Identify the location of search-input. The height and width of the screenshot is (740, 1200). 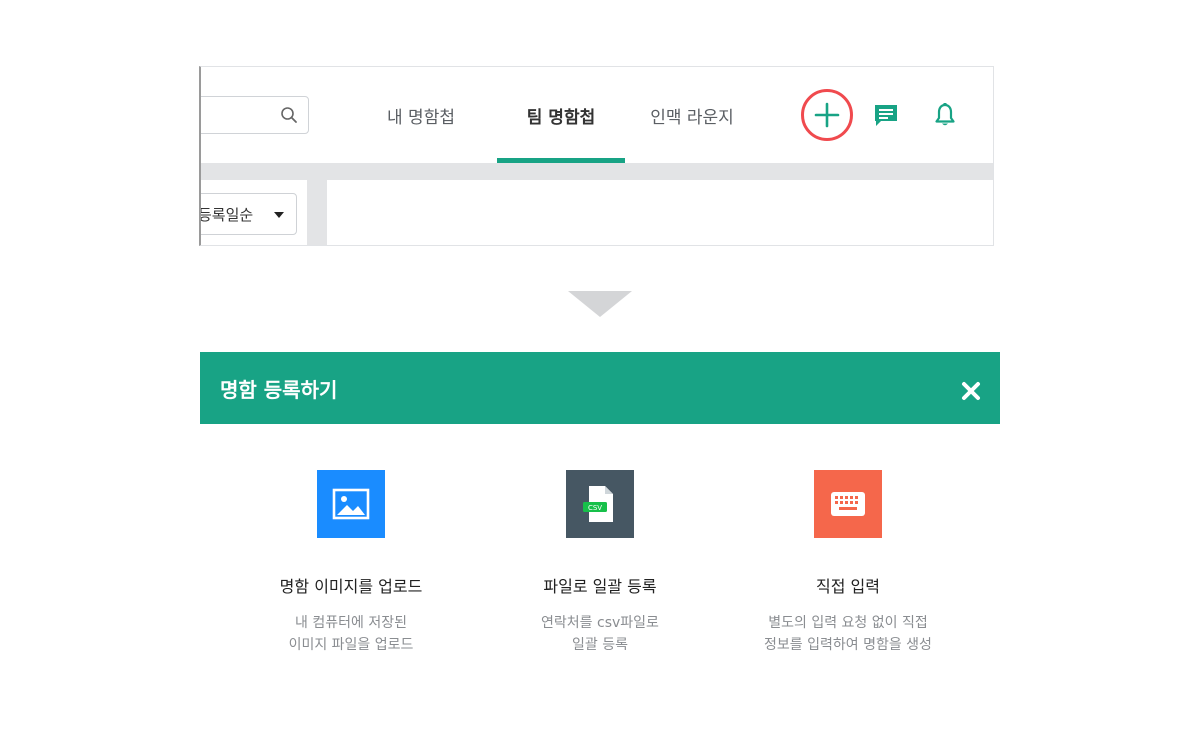
(255, 115).